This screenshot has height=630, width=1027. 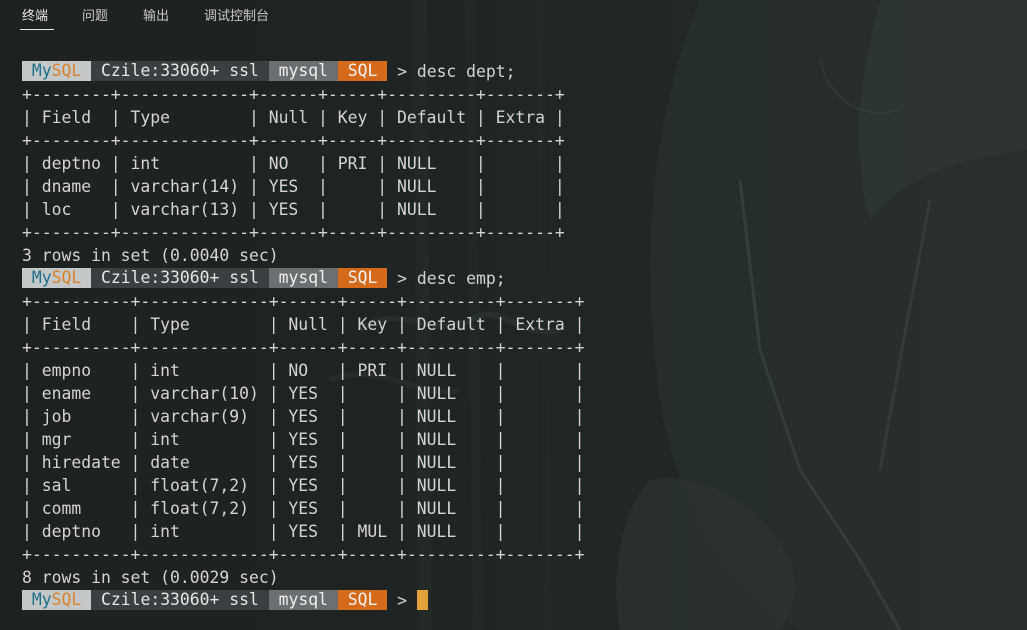 I want to click on output-line: | mgr | int | YES | | NULL | |, so click(x=303, y=439).